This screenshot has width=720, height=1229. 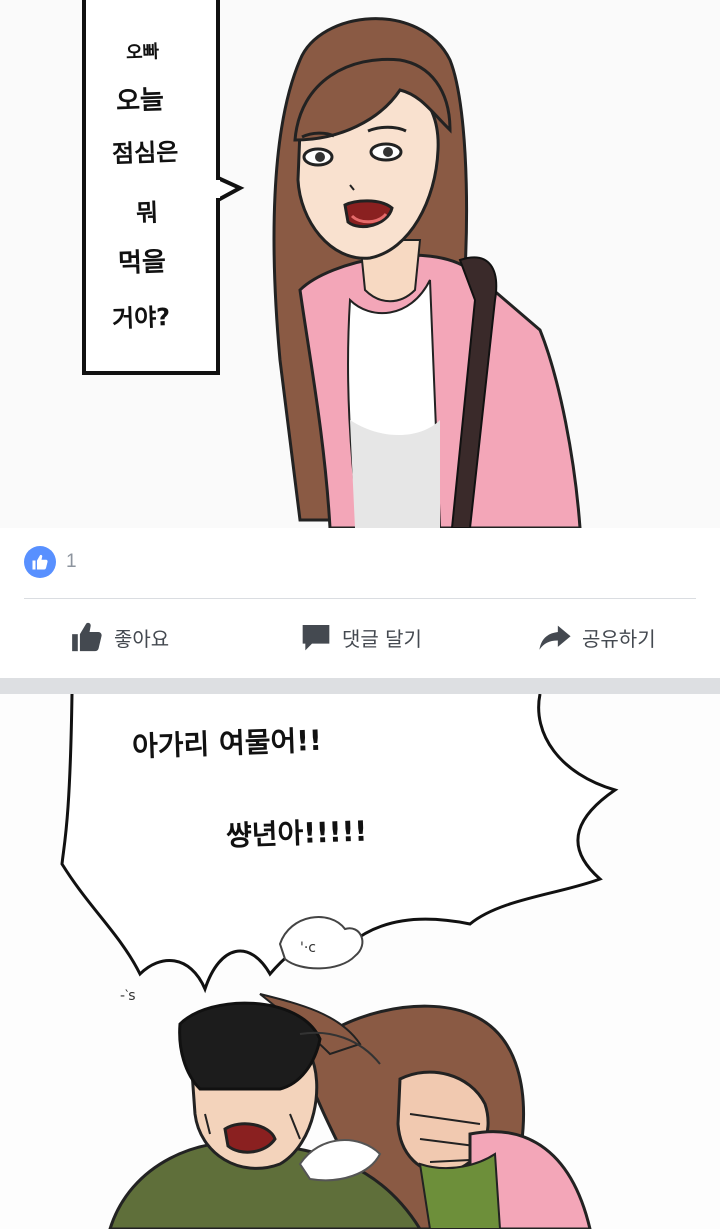 I want to click on reaction-summary: 1, so click(x=50, y=562).